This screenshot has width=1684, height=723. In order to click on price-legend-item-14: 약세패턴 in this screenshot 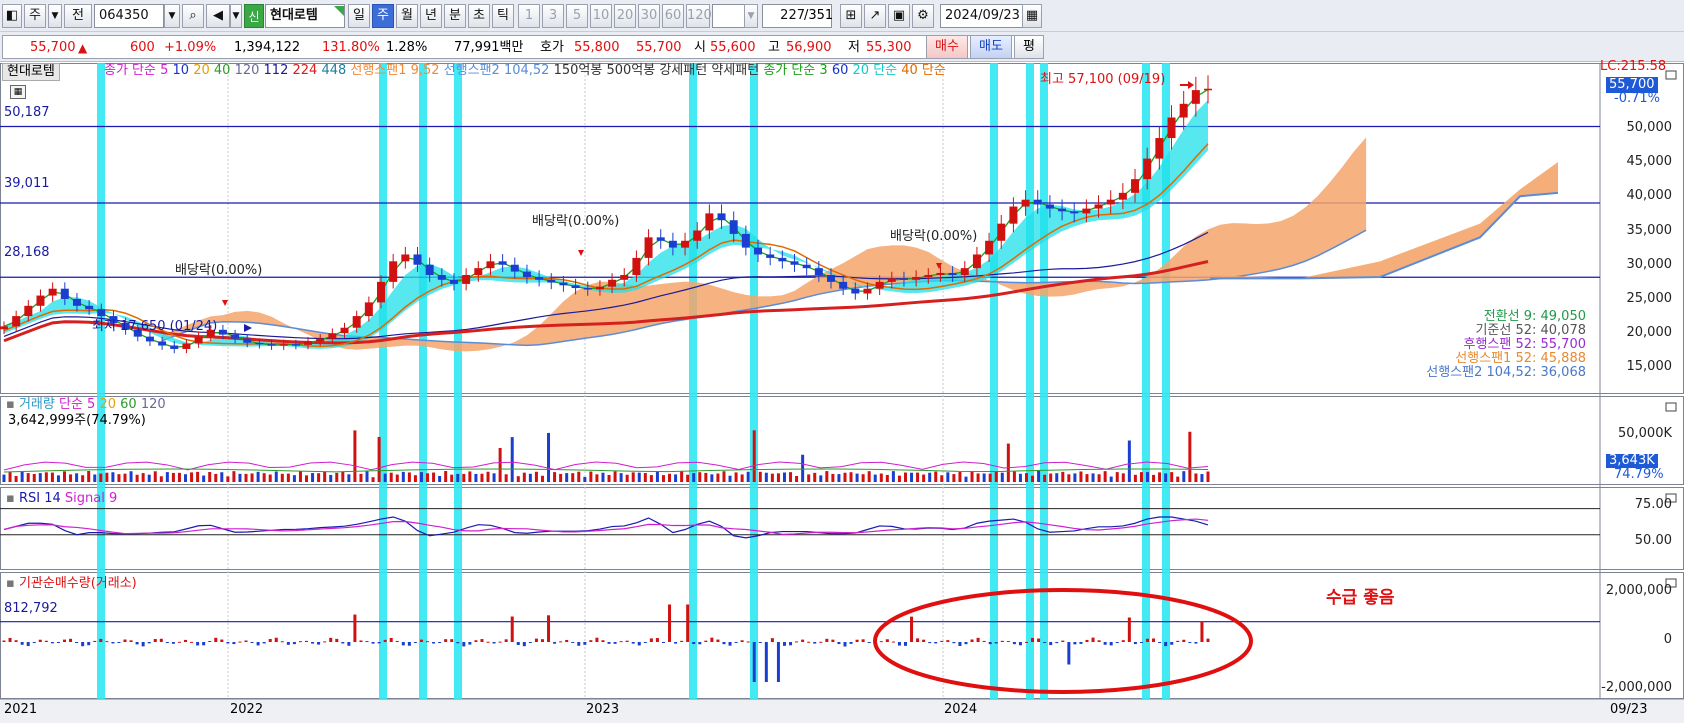, I will do `click(737, 70)`.